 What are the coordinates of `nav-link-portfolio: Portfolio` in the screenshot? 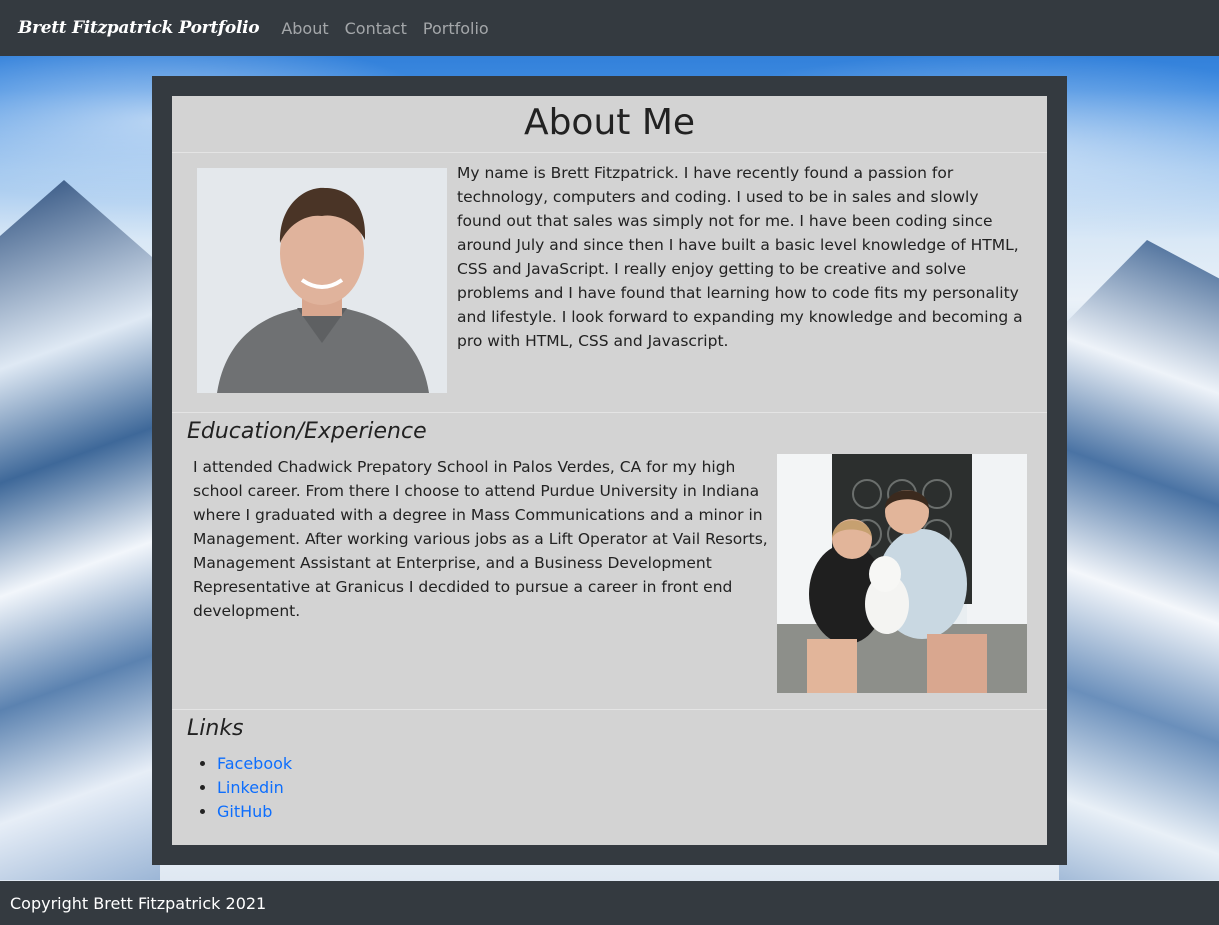 It's located at (456, 28).